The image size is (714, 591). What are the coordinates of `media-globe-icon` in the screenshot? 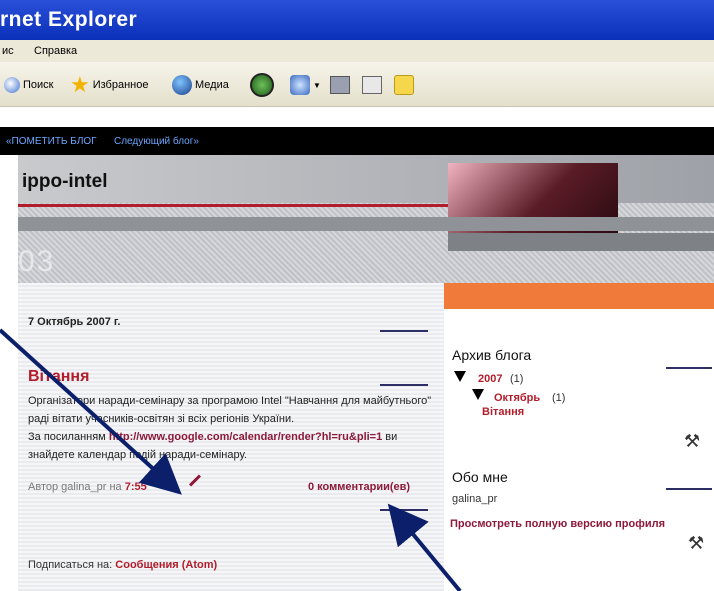 It's located at (182, 85).